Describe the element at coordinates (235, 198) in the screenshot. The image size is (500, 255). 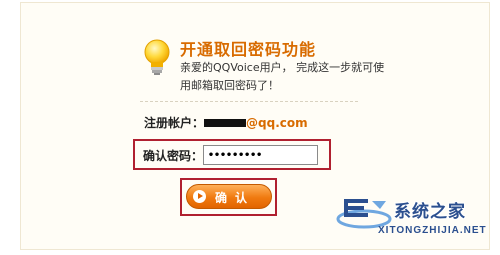
I see `confirm-button-label: 确认` at that location.